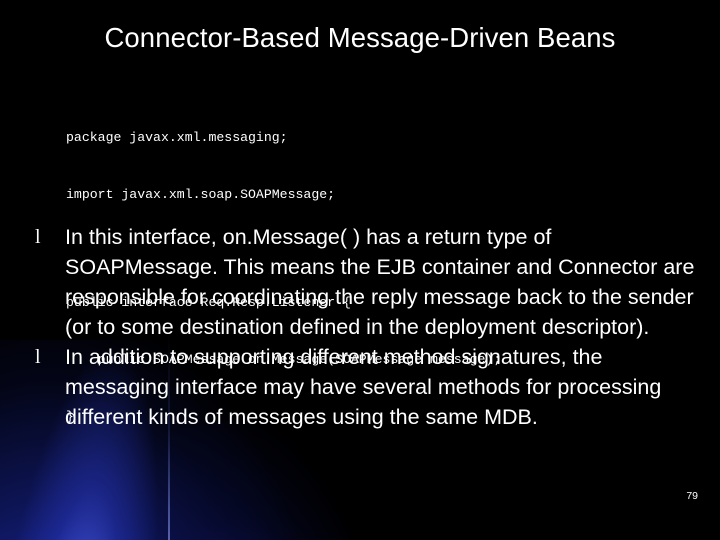  What do you see at coordinates (692, 496) in the screenshot?
I see `page-number: 79` at bounding box center [692, 496].